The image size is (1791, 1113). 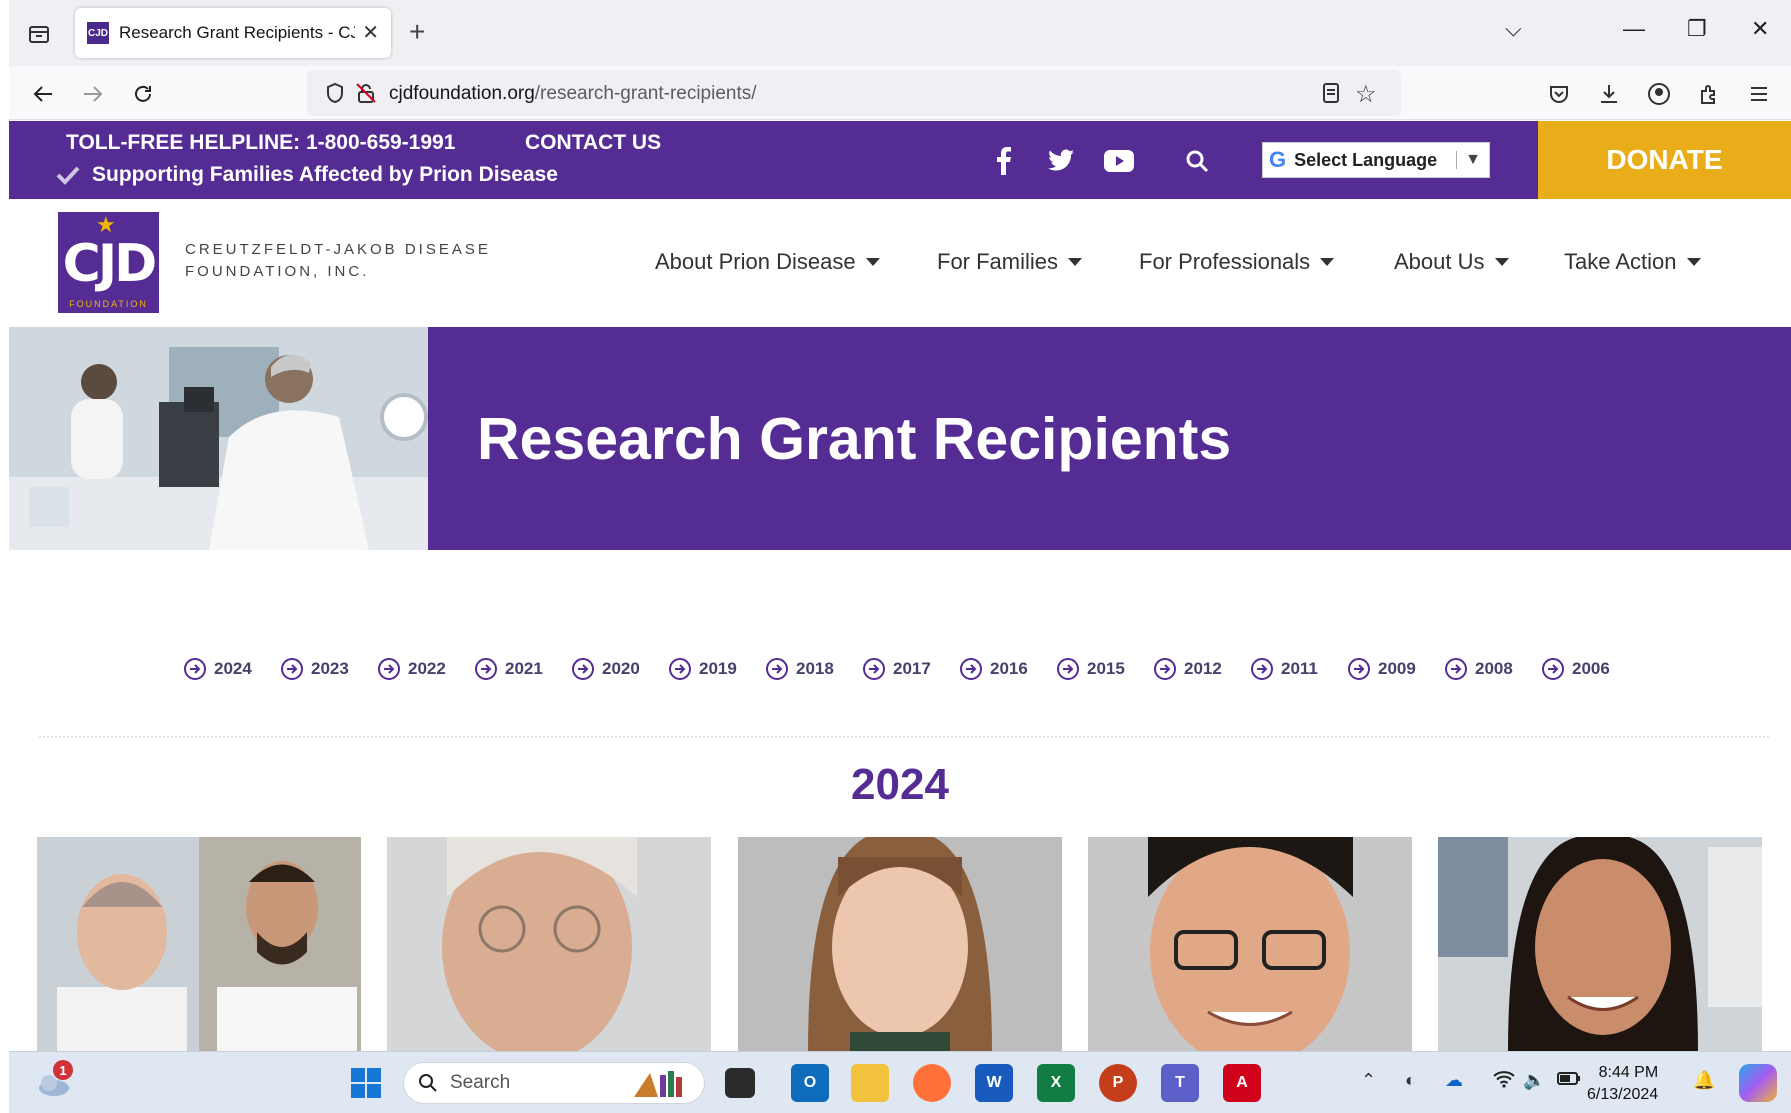 I want to click on menu-for-professionals: For Professionals, so click(x=1237, y=262).